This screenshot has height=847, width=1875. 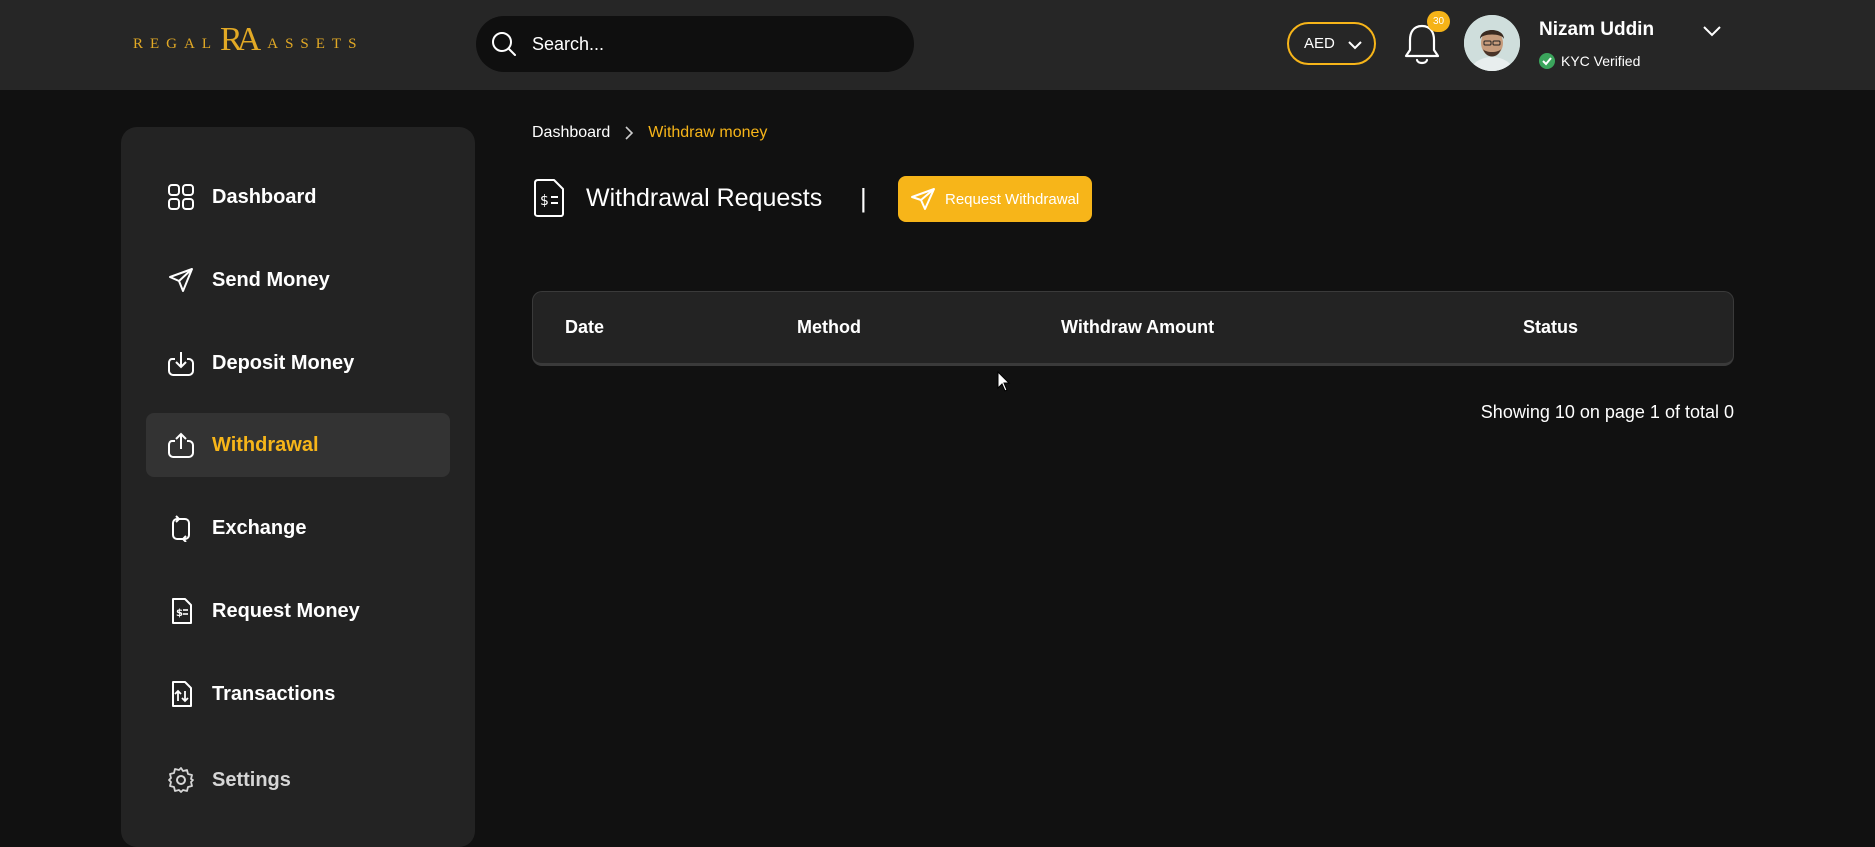 I want to click on exchange-icon, so click(x=181, y=528).